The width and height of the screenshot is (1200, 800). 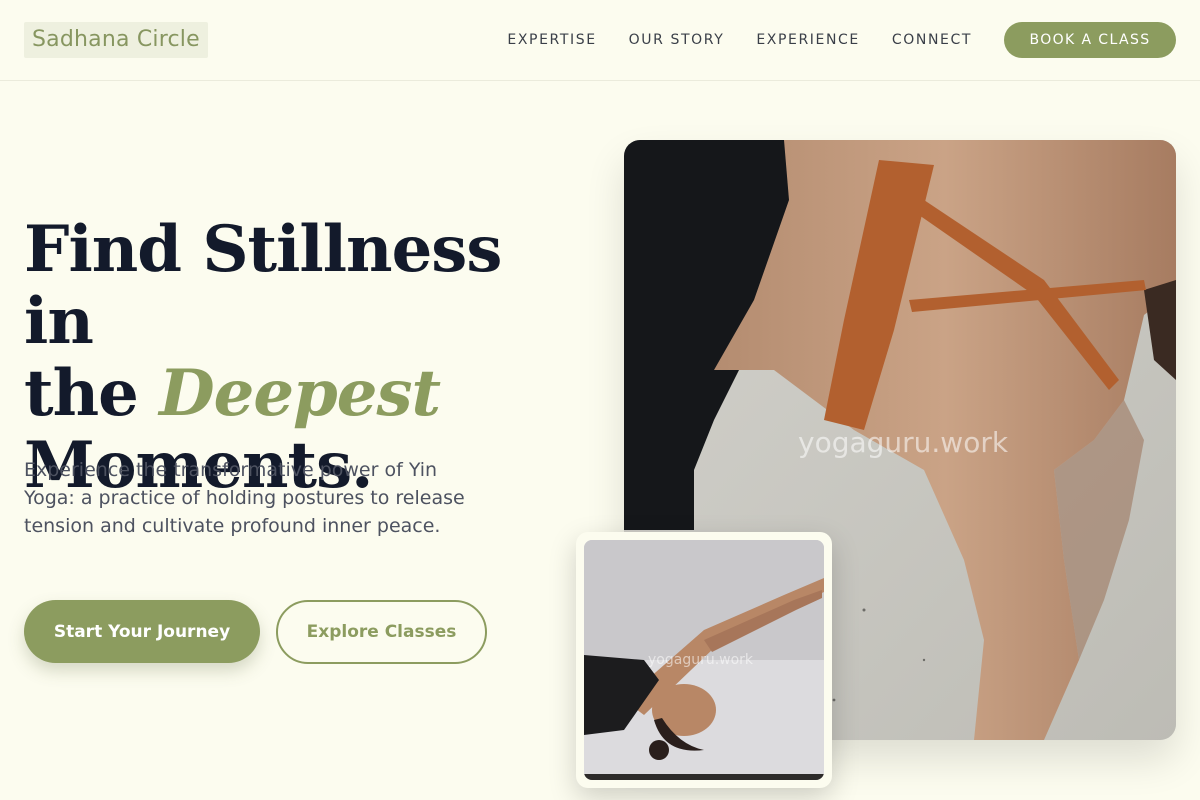 I want to click on main-nav: EXPERTISE OUR STORY EXPERIENCE CONNECT, so click(x=739, y=40).